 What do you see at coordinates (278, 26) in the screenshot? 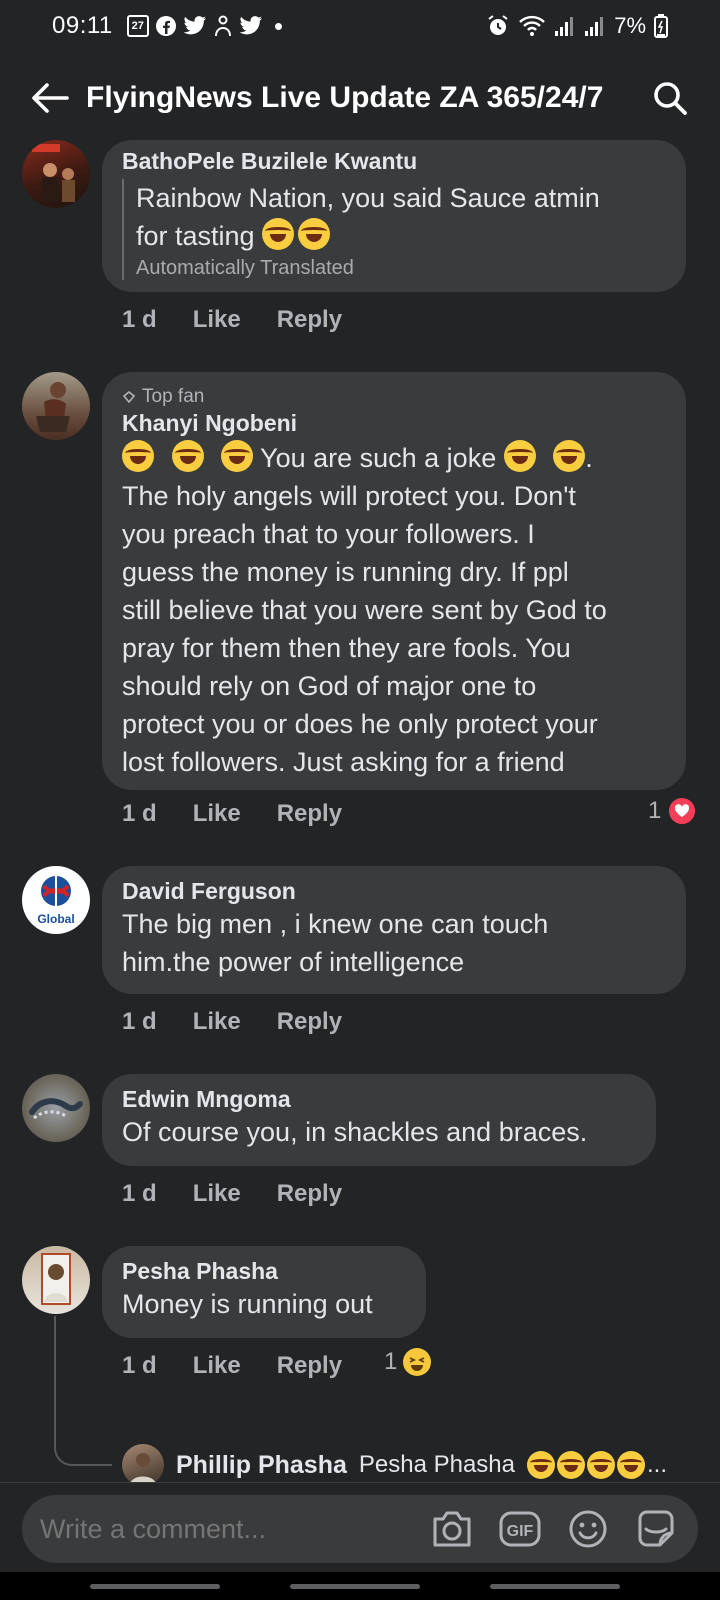
I see `dot-icon` at bounding box center [278, 26].